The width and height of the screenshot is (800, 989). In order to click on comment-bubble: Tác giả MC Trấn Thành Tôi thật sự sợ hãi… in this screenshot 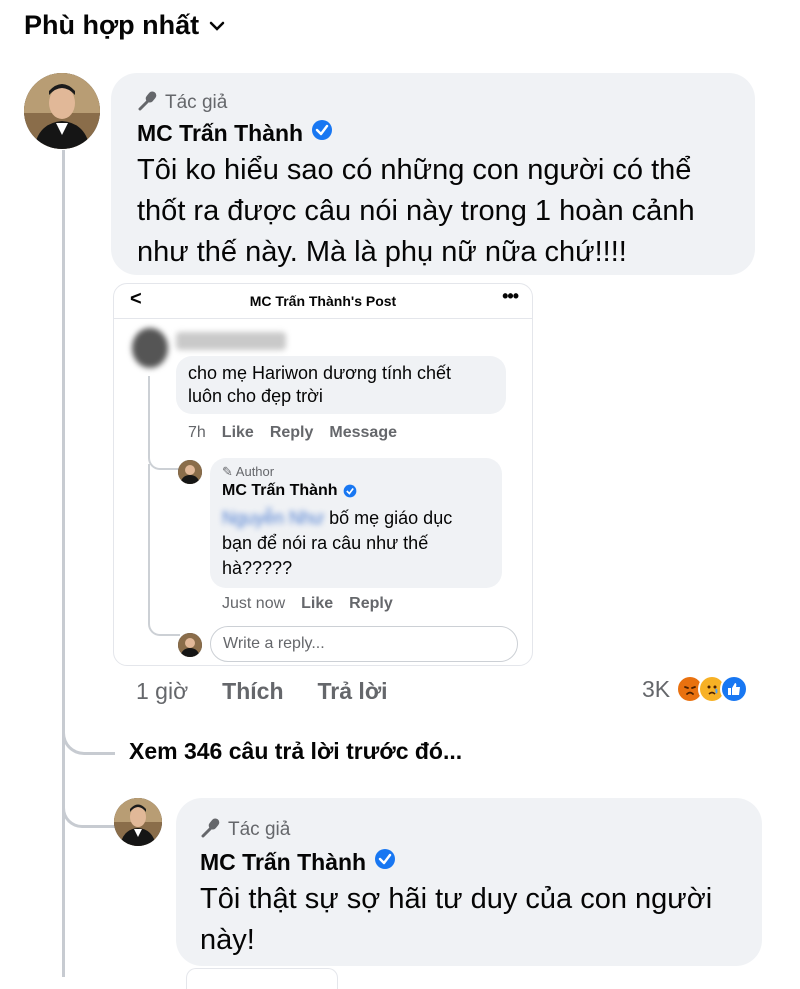, I will do `click(469, 882)`.